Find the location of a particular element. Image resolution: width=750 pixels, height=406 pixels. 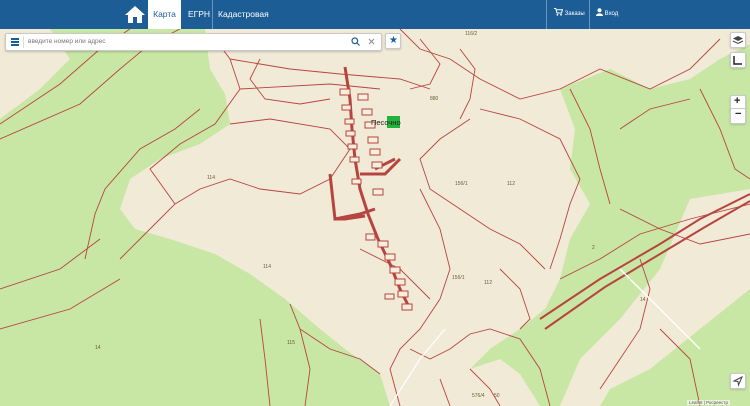

cart-icon is located at coordinates (559, 12).